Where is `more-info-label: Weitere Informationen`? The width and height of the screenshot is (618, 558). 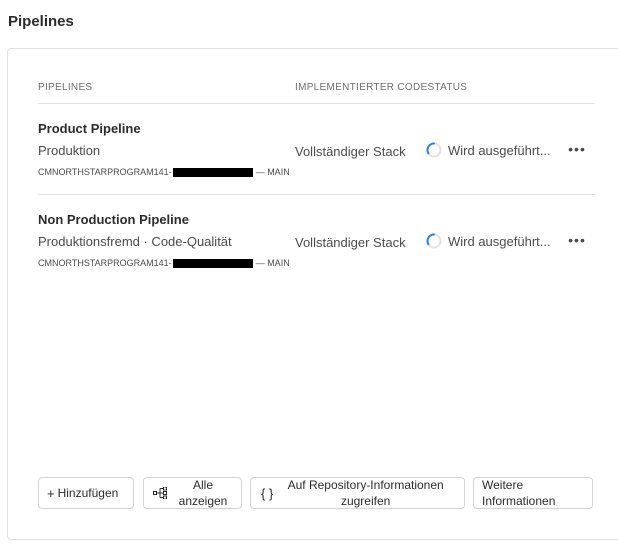 more-info-label: Weitere Informationen is located at coordinates (519, 493).